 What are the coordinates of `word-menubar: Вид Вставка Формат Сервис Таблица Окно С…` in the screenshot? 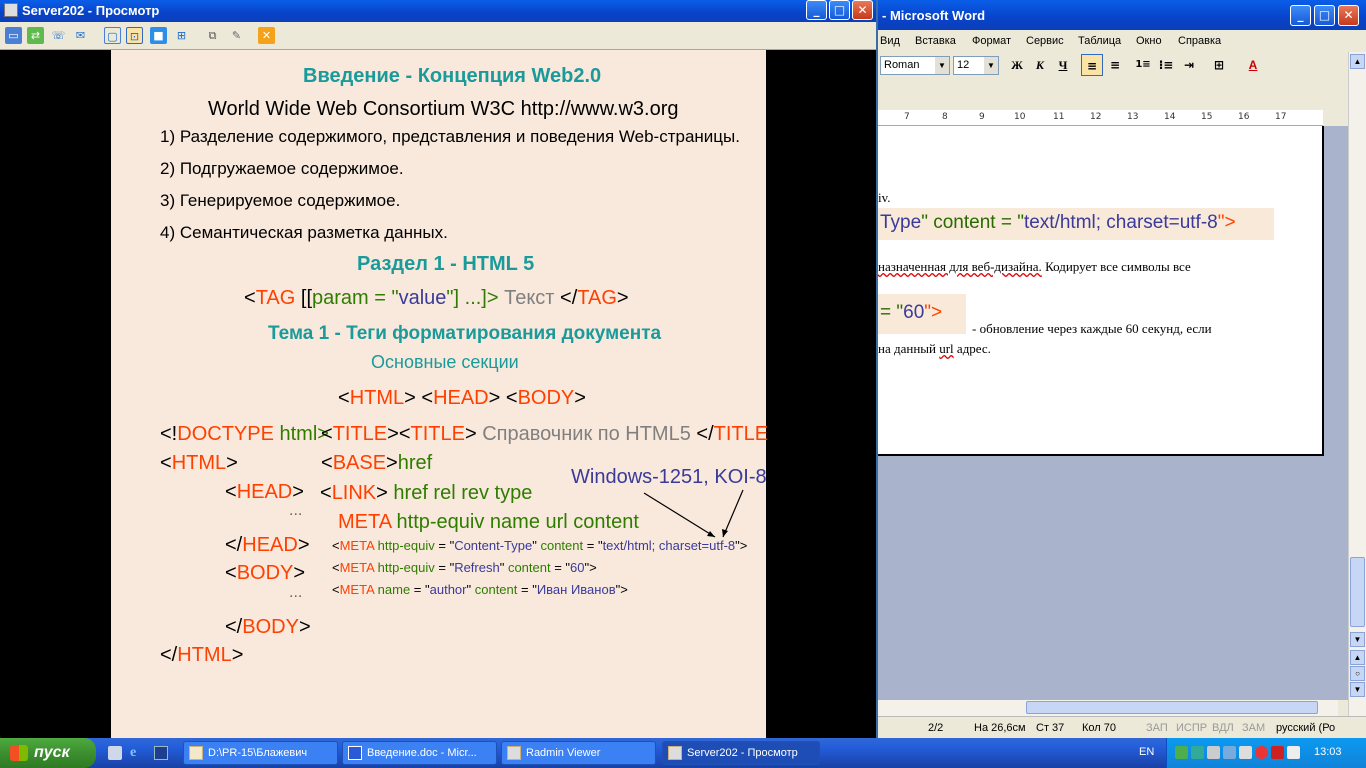 It's located at (1122, 41).